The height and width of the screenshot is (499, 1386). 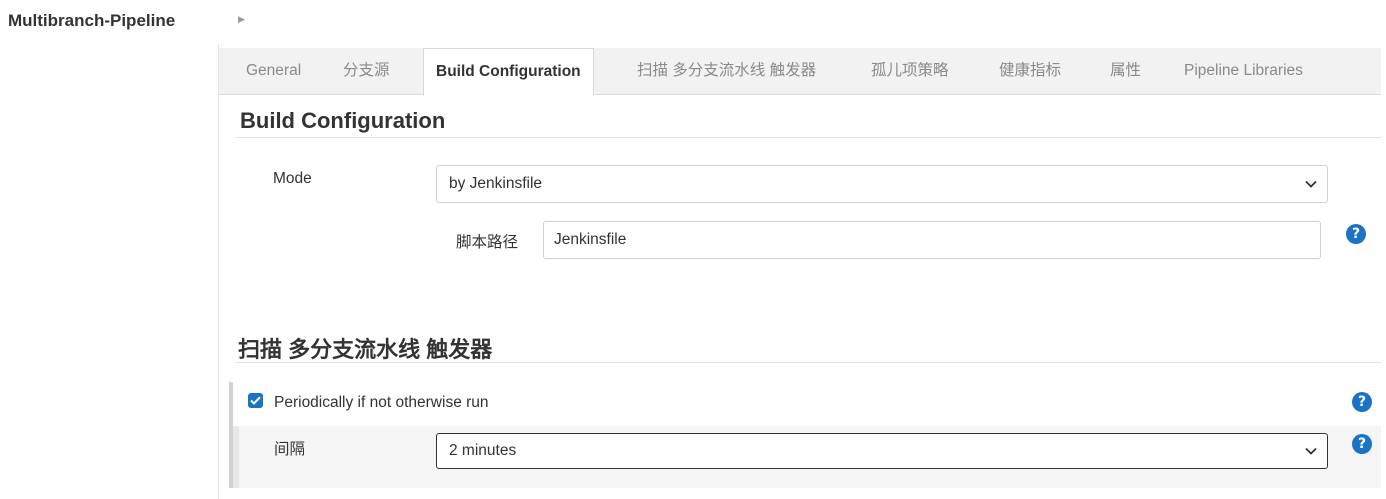 What do you see at coordinates (1125, 71) in the screenshot?
I see `tab-properties: 属性` at bounding box center [1125, 71].